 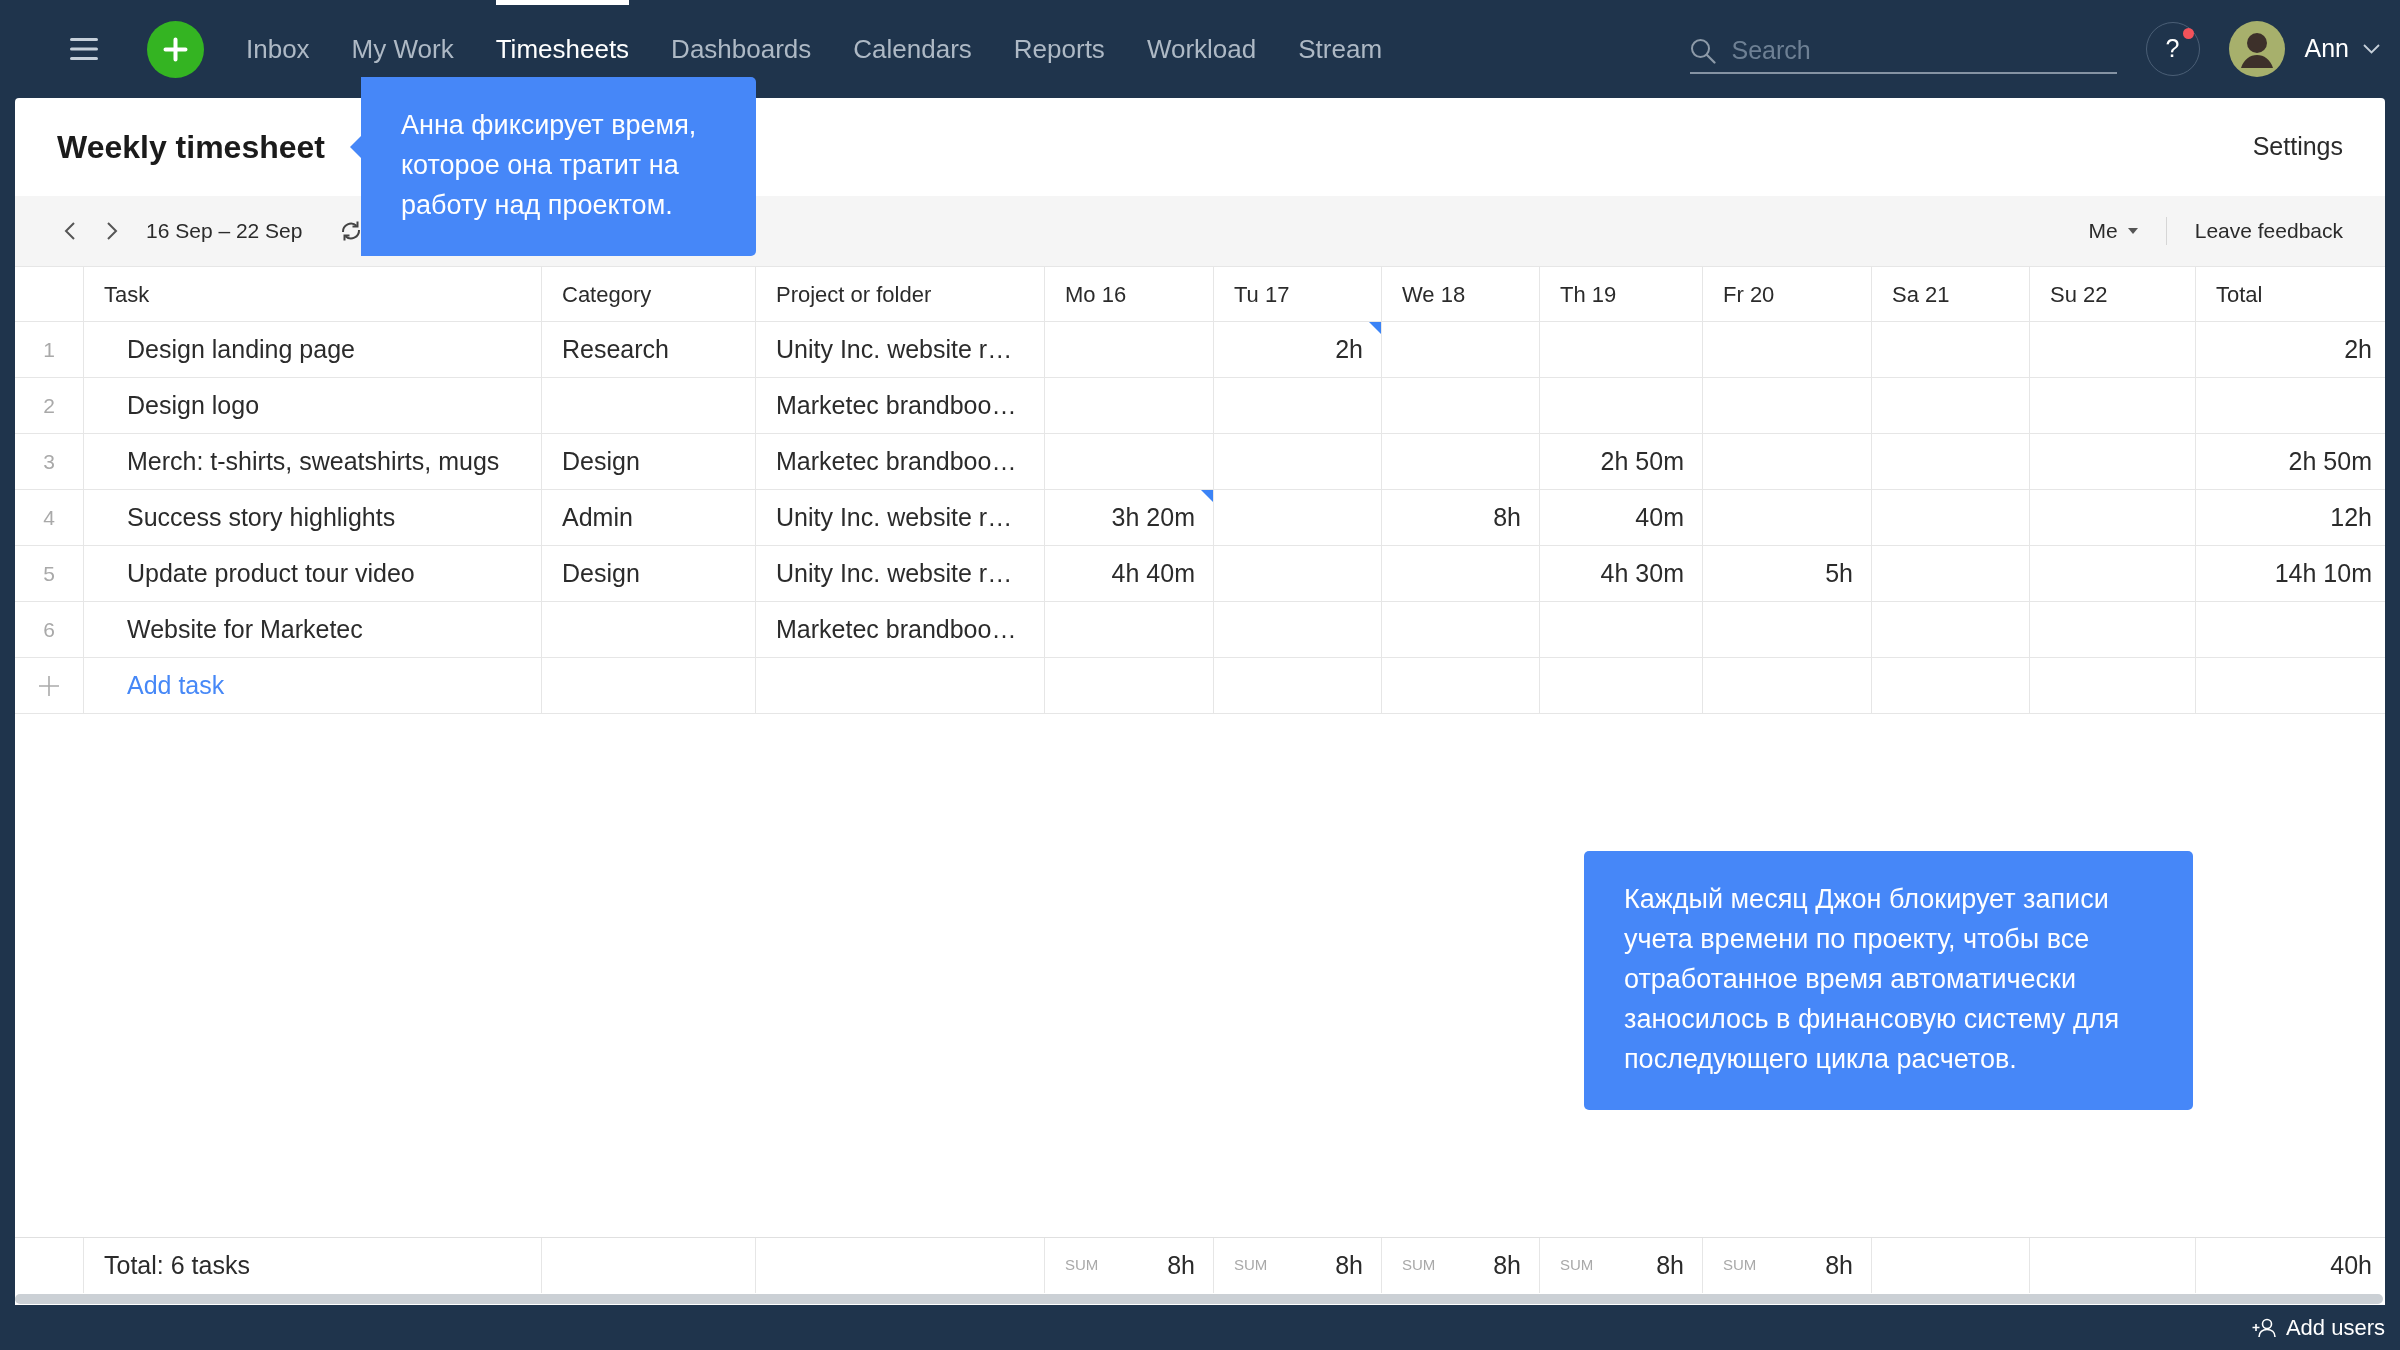 What do you see at coordinates (84, 49) in the screenshot?
I see `menu-icon` at bounding box center [84, 49].